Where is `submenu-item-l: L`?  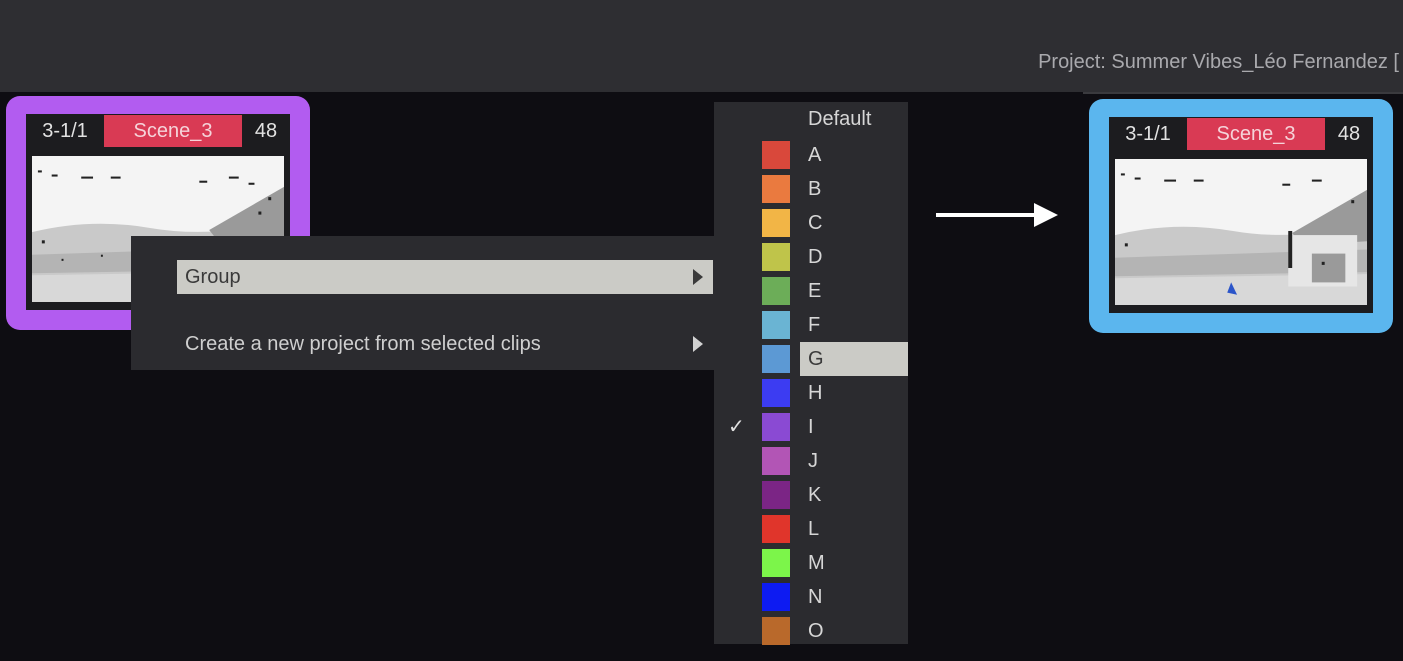 submenu-item-l: L is located at coordinates (811, 529).